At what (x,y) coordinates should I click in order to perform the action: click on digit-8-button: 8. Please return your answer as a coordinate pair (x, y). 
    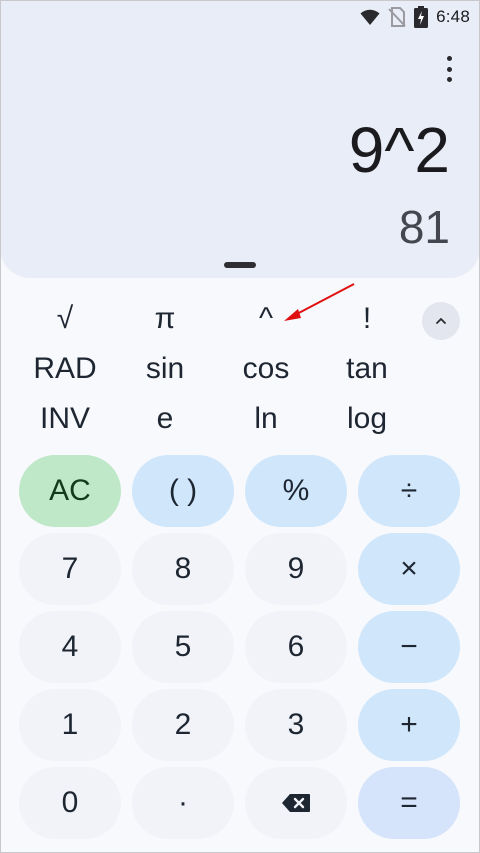
    Looking at the image, I should click on (183, 569).